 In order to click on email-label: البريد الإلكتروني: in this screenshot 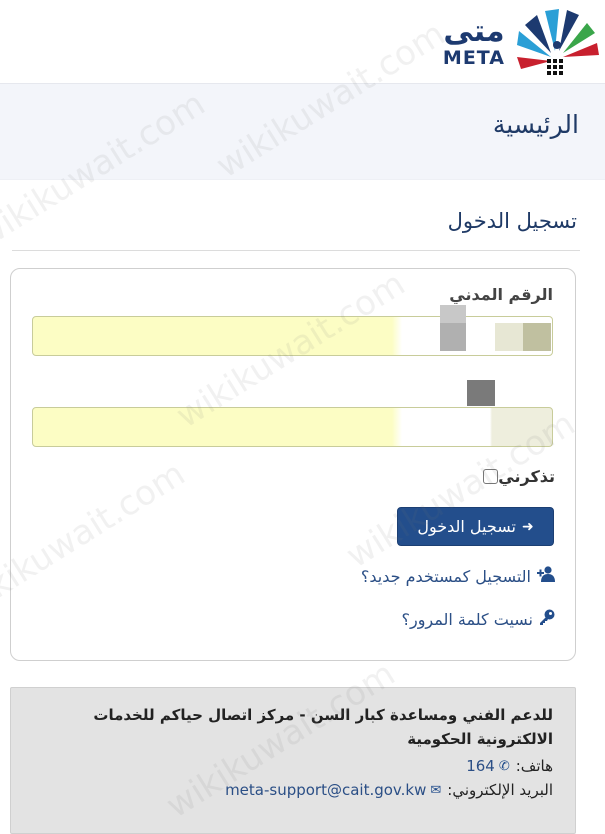, I will do `click(500, 790)`.